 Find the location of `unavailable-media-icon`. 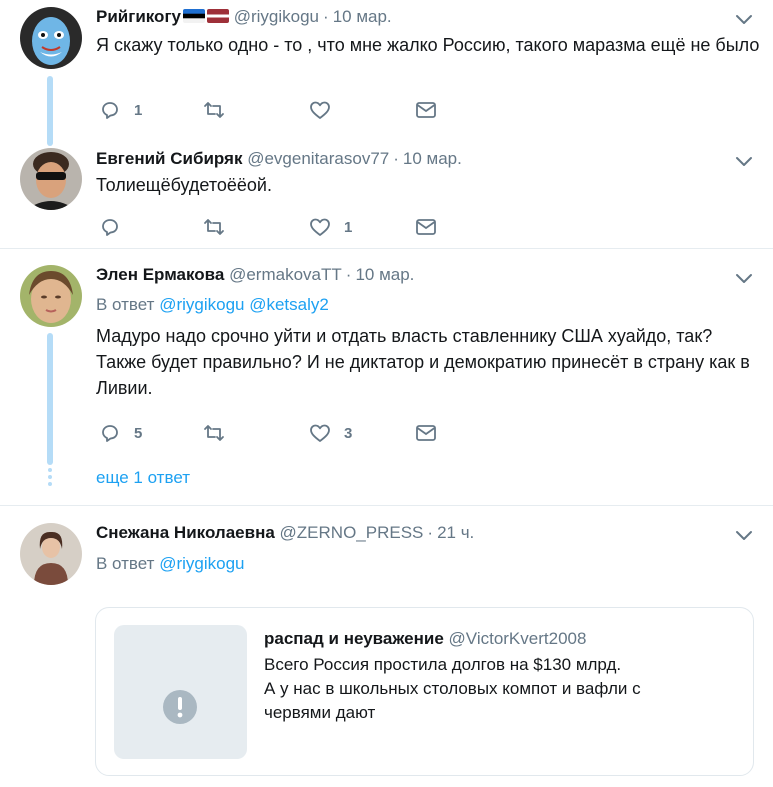

unavailable-media-icon is located at coordinates (180, 707).